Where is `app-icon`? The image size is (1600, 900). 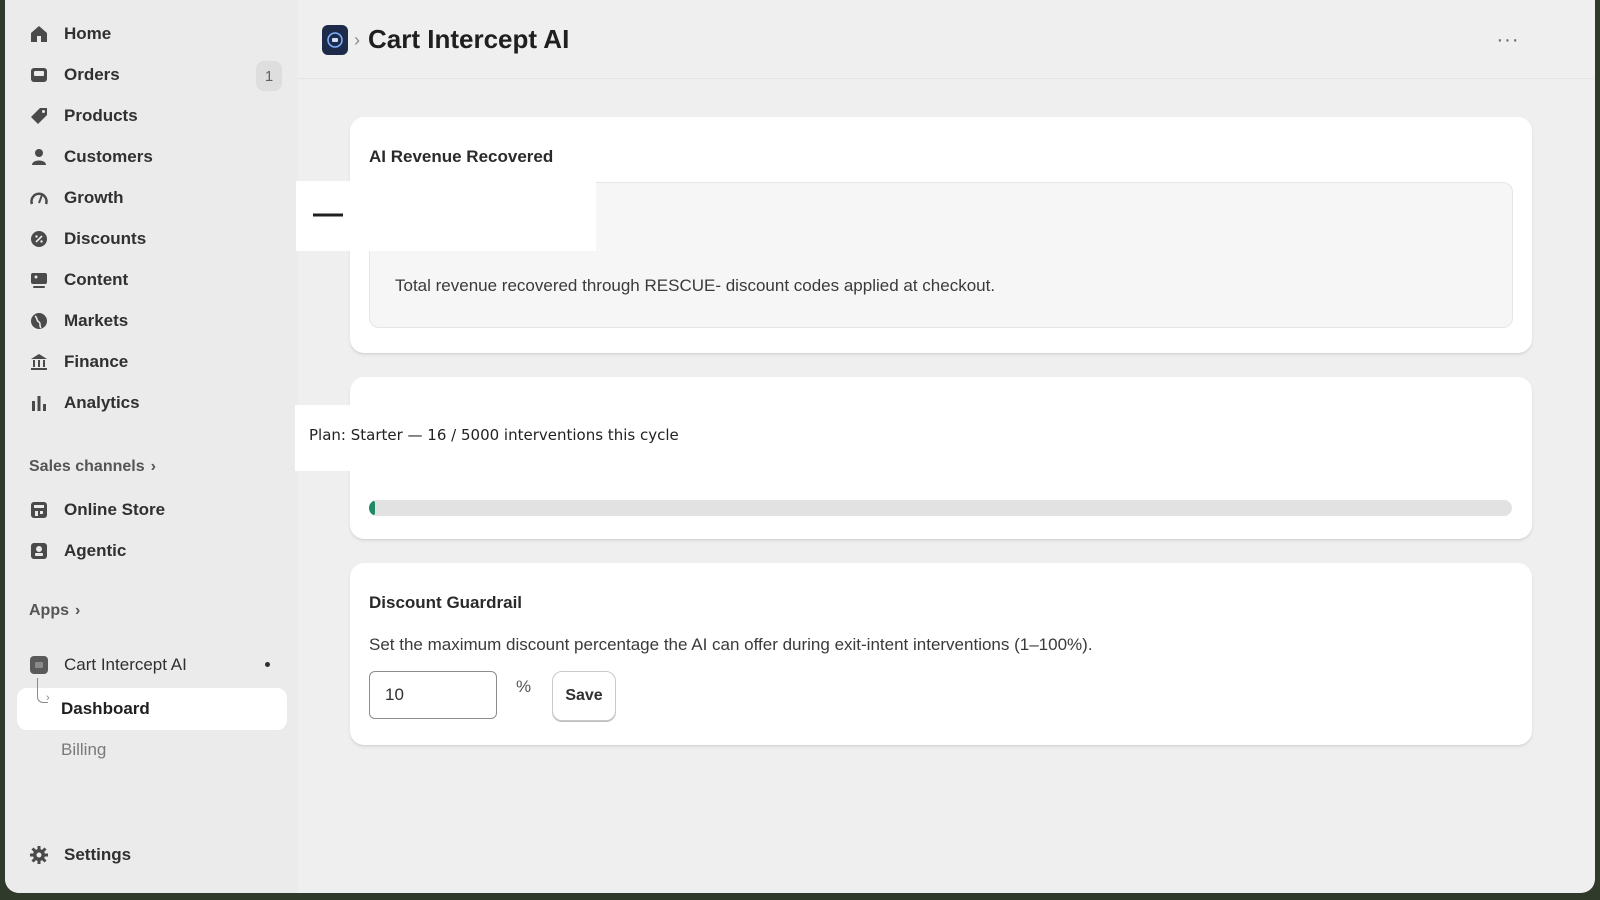
app-icon is located at coordinates (39, 665).